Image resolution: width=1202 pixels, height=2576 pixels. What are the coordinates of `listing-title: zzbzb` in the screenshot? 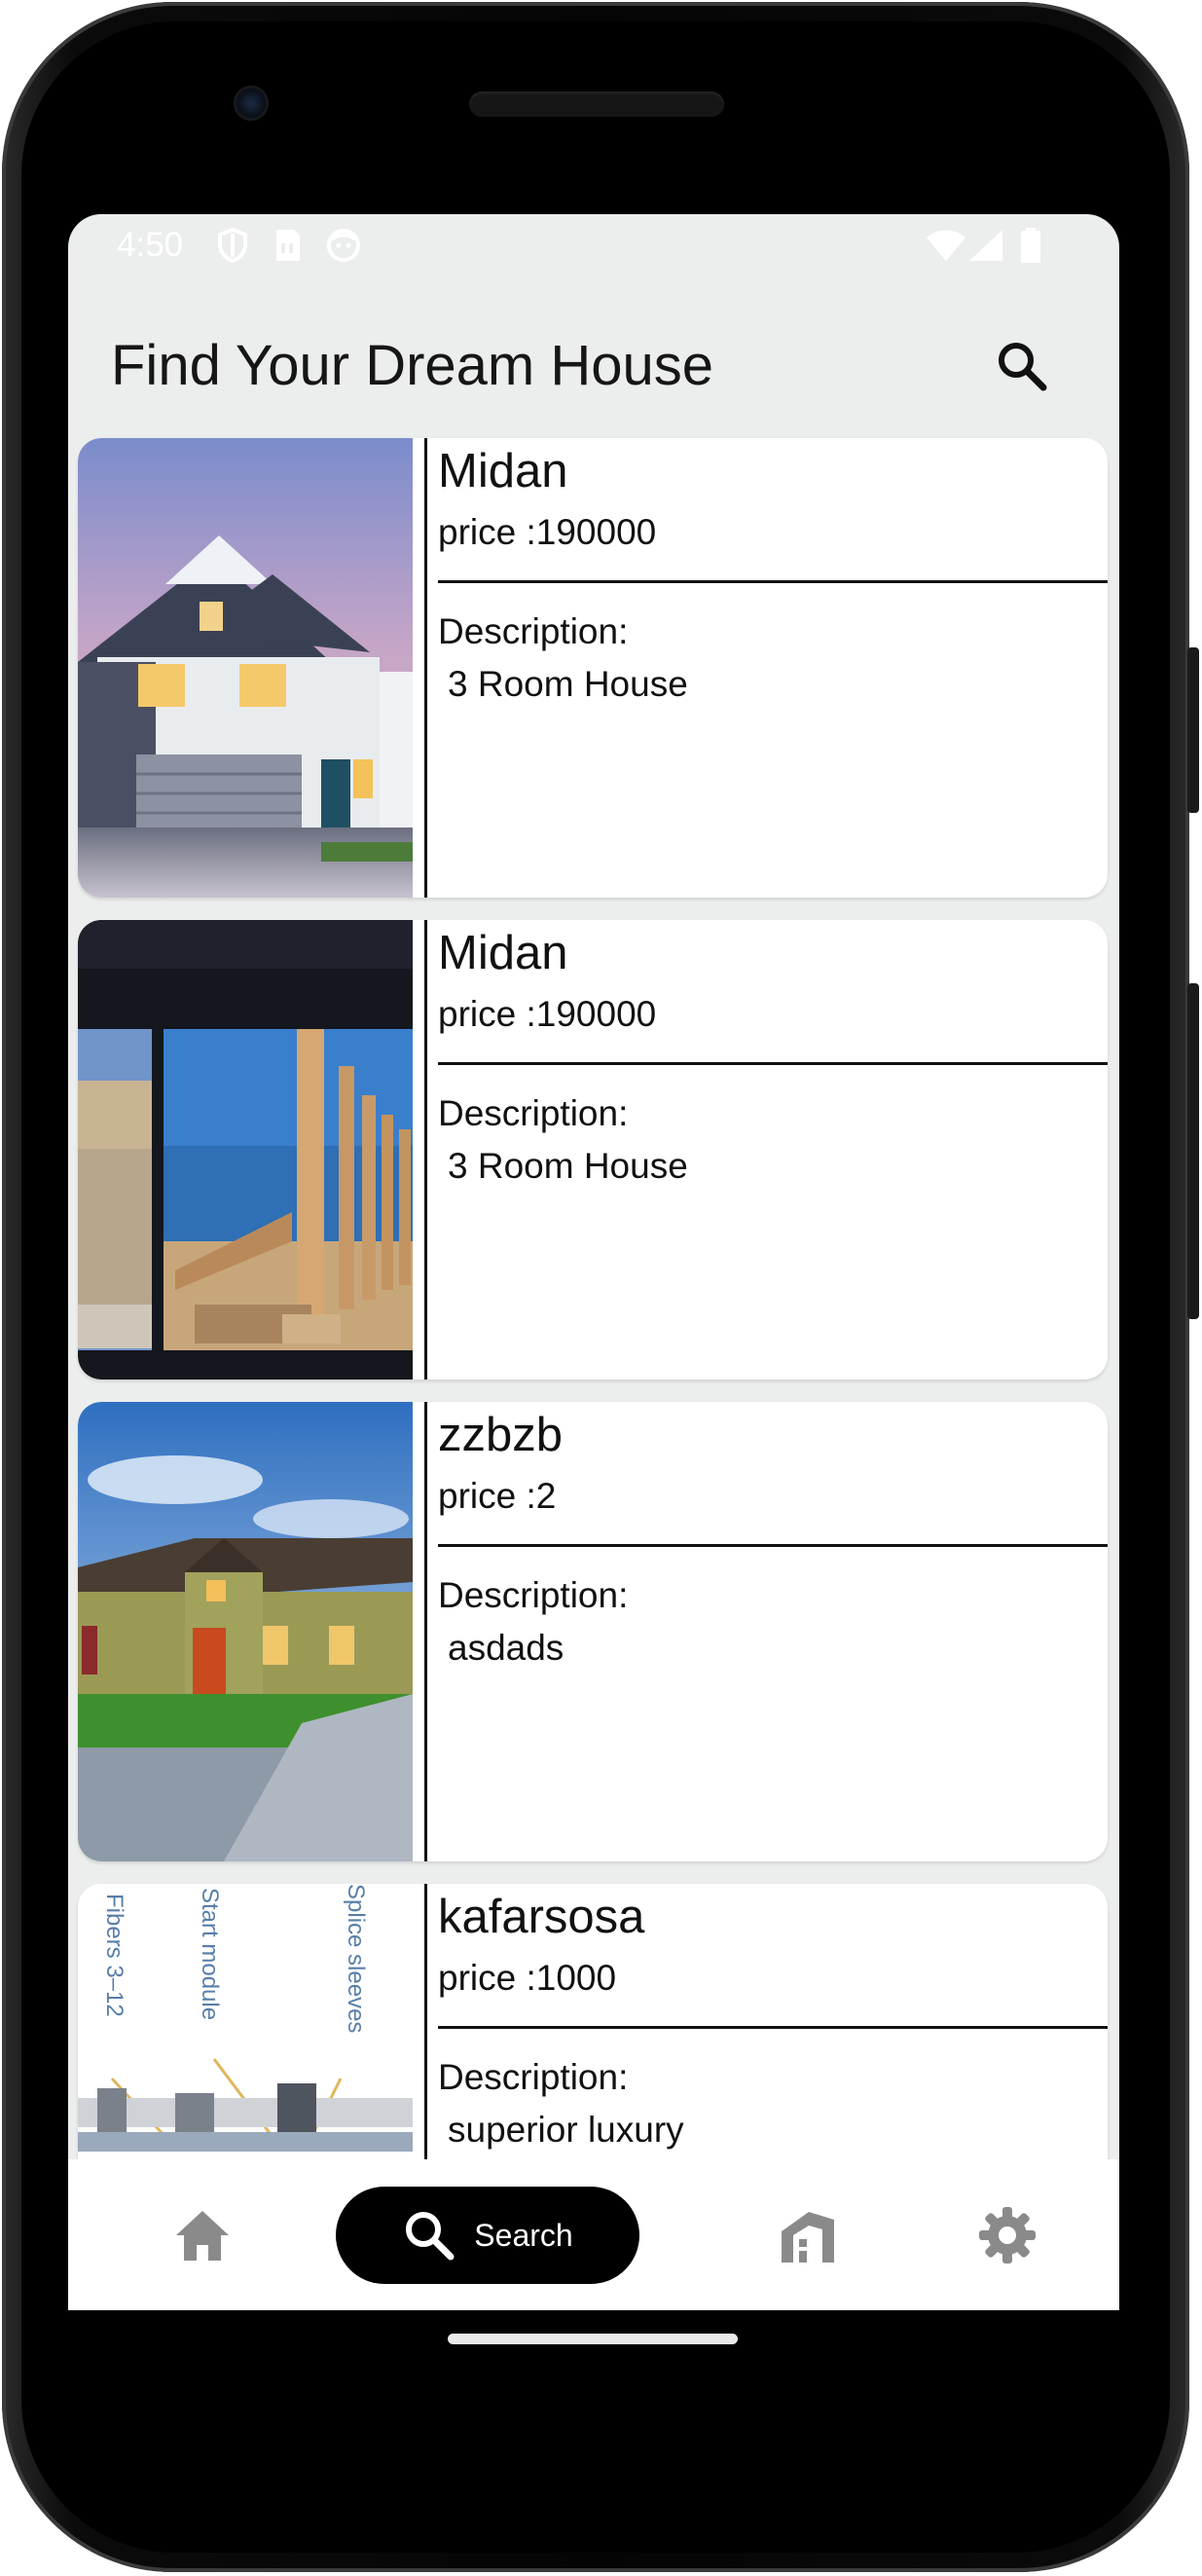 It's located at (501, 1435).